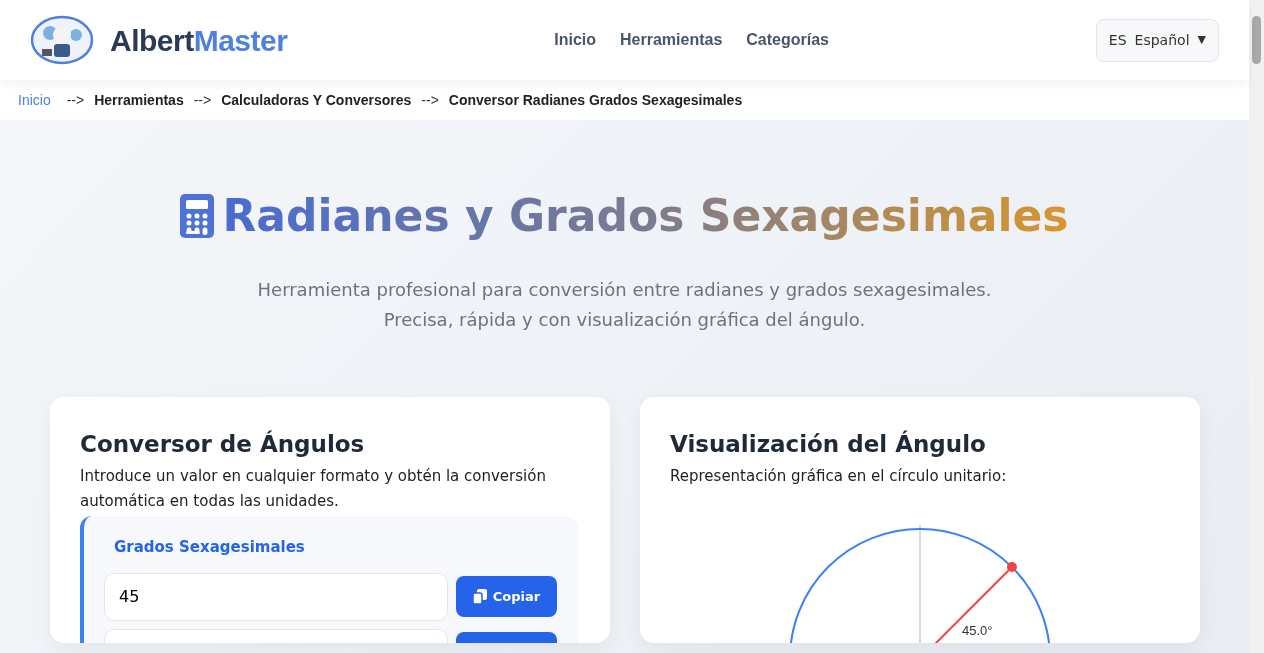 This screenshot has height=653, width=1264. What do you see at coordinates (839, 477) in the screenshot?
I see `card-description: Representación gráfica en el círculo unitario:` at bounding box center [839, 477].